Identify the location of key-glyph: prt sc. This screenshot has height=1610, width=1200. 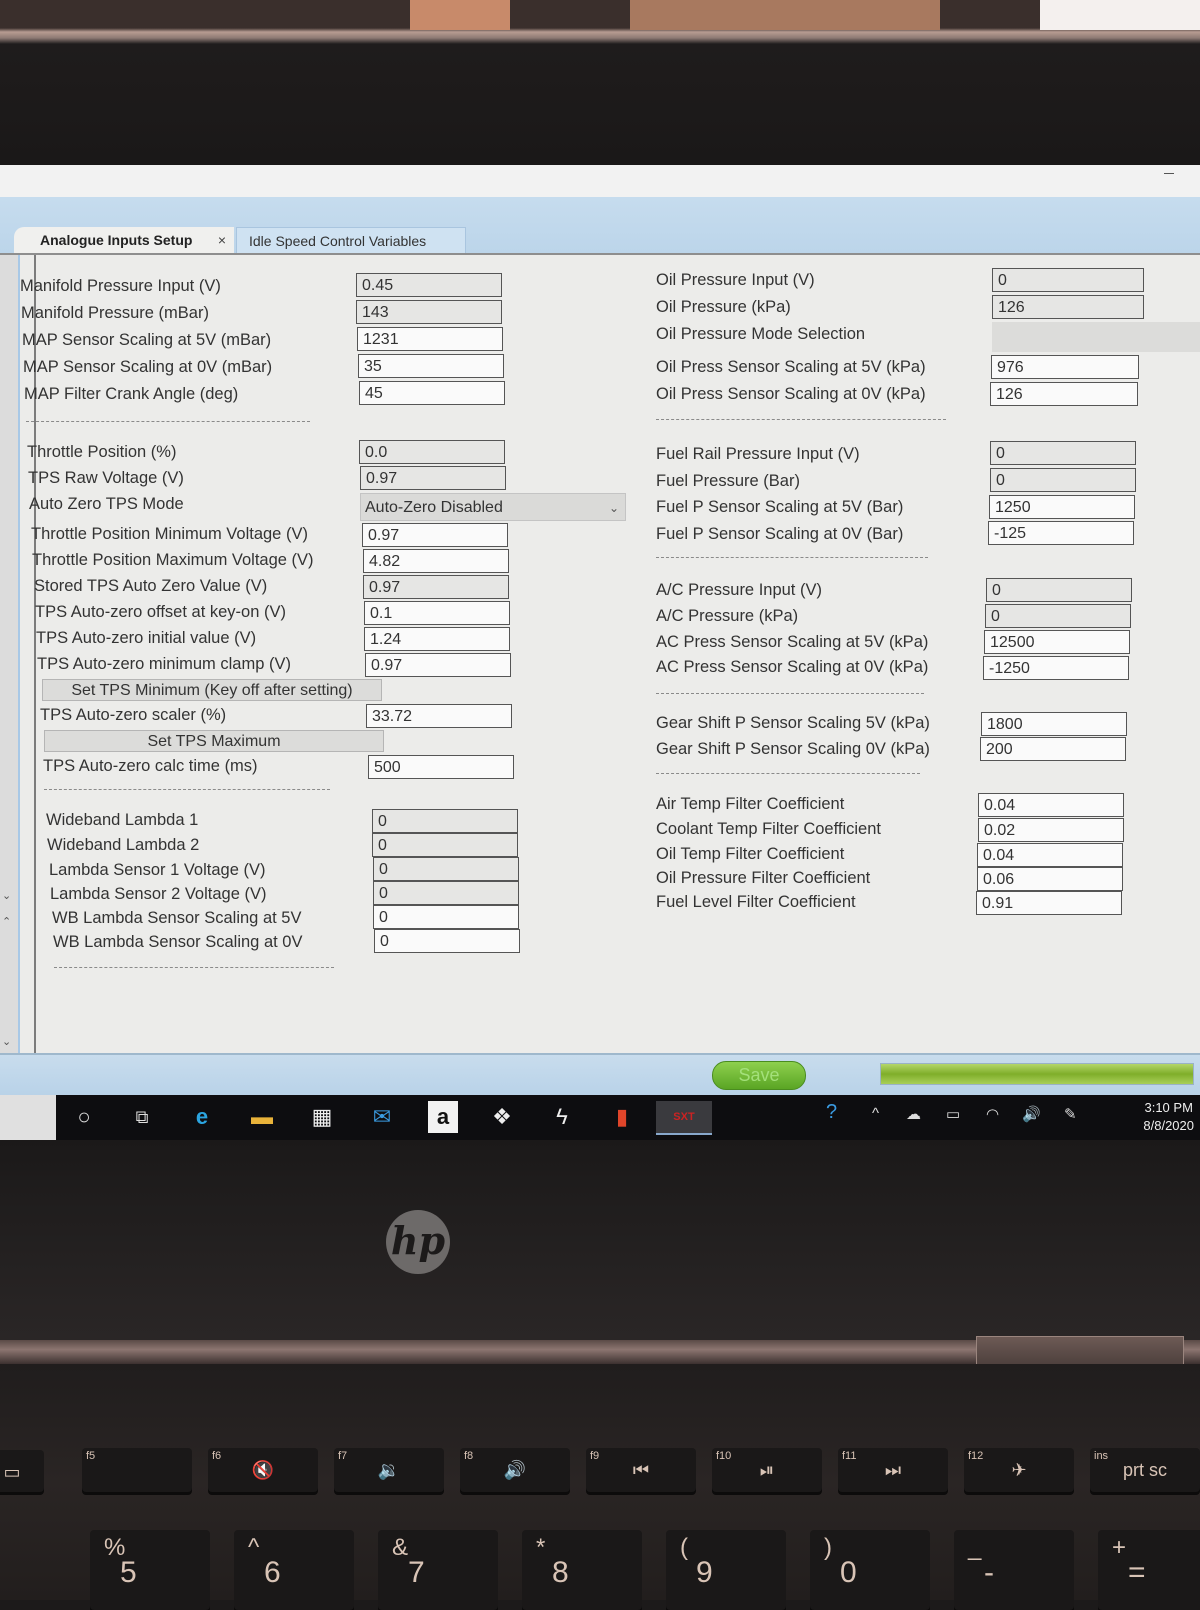
(1144, 1470).